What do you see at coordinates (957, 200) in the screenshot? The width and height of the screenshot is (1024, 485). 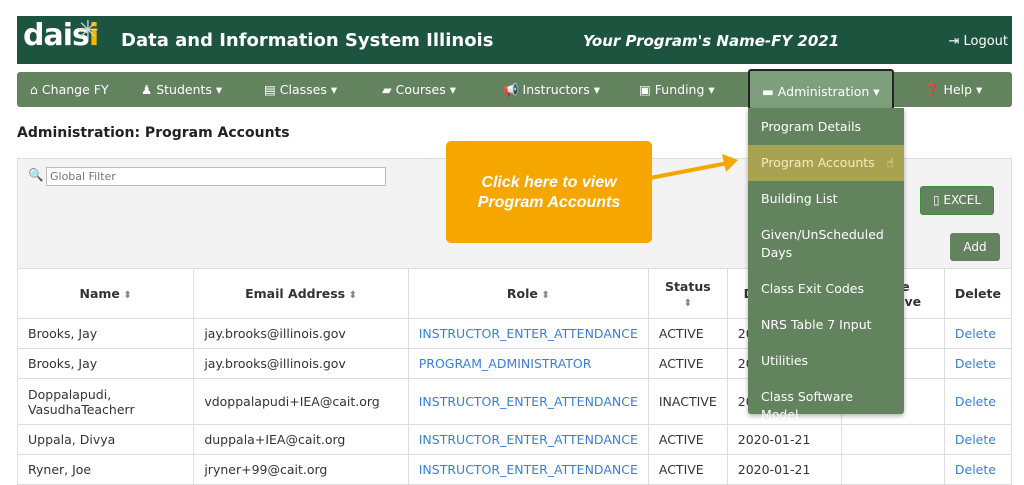 I see `excel-button: ▯ EXCEL` at bounding box center [957, 200].